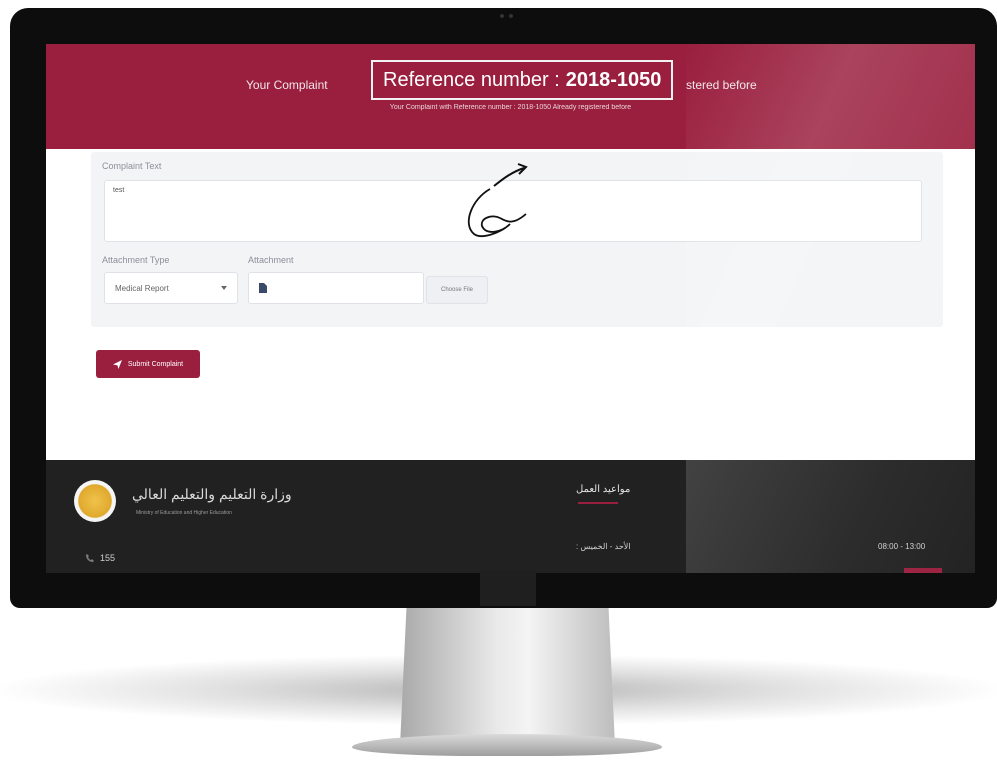  What do you see at coordinates (507, 745) in the screenshot?
I see `monitor-base` at bounding box center [507, 745].